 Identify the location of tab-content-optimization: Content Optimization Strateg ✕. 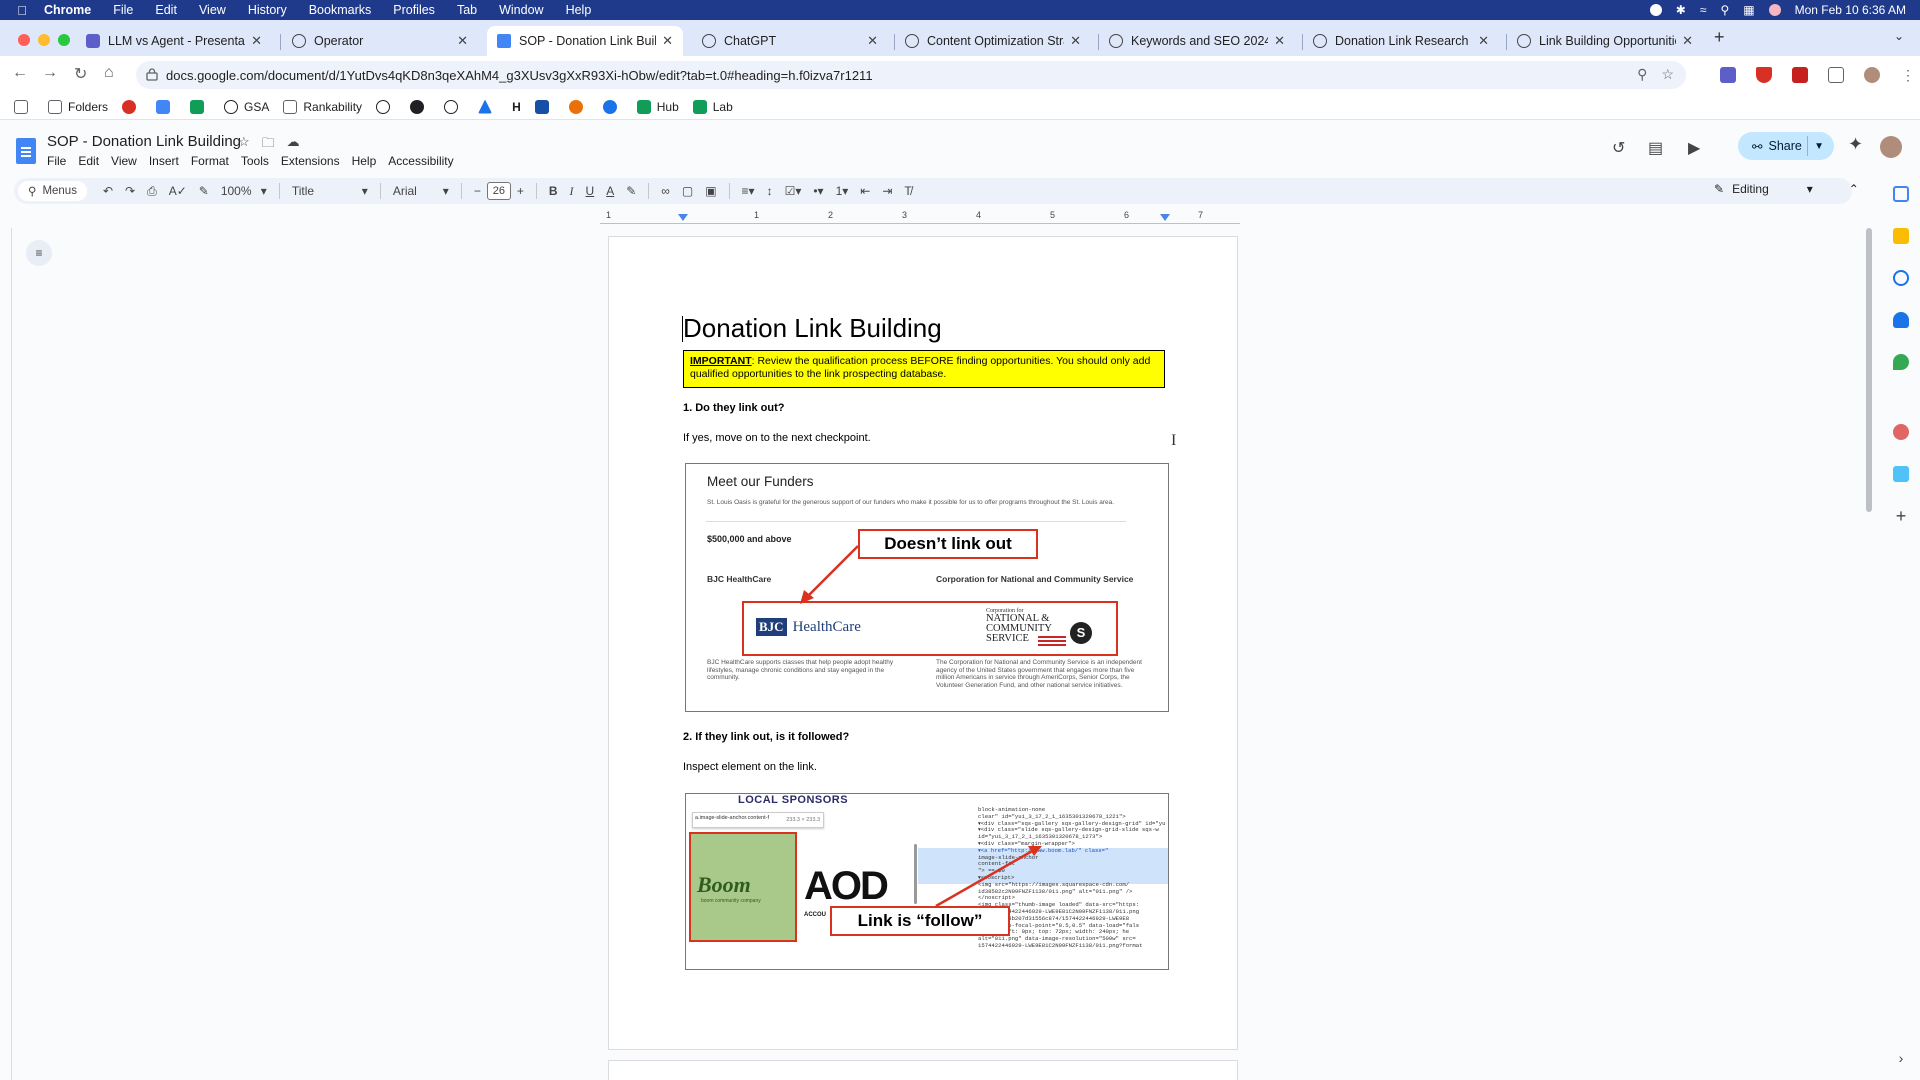
(993, 41).